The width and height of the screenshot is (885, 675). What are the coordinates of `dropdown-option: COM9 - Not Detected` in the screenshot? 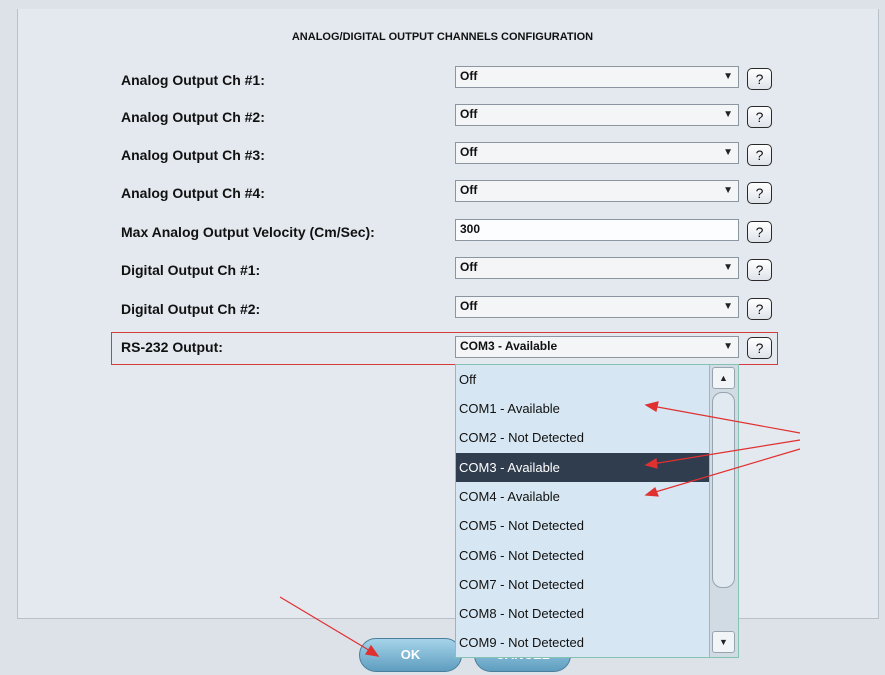 It's located at (582, 642).